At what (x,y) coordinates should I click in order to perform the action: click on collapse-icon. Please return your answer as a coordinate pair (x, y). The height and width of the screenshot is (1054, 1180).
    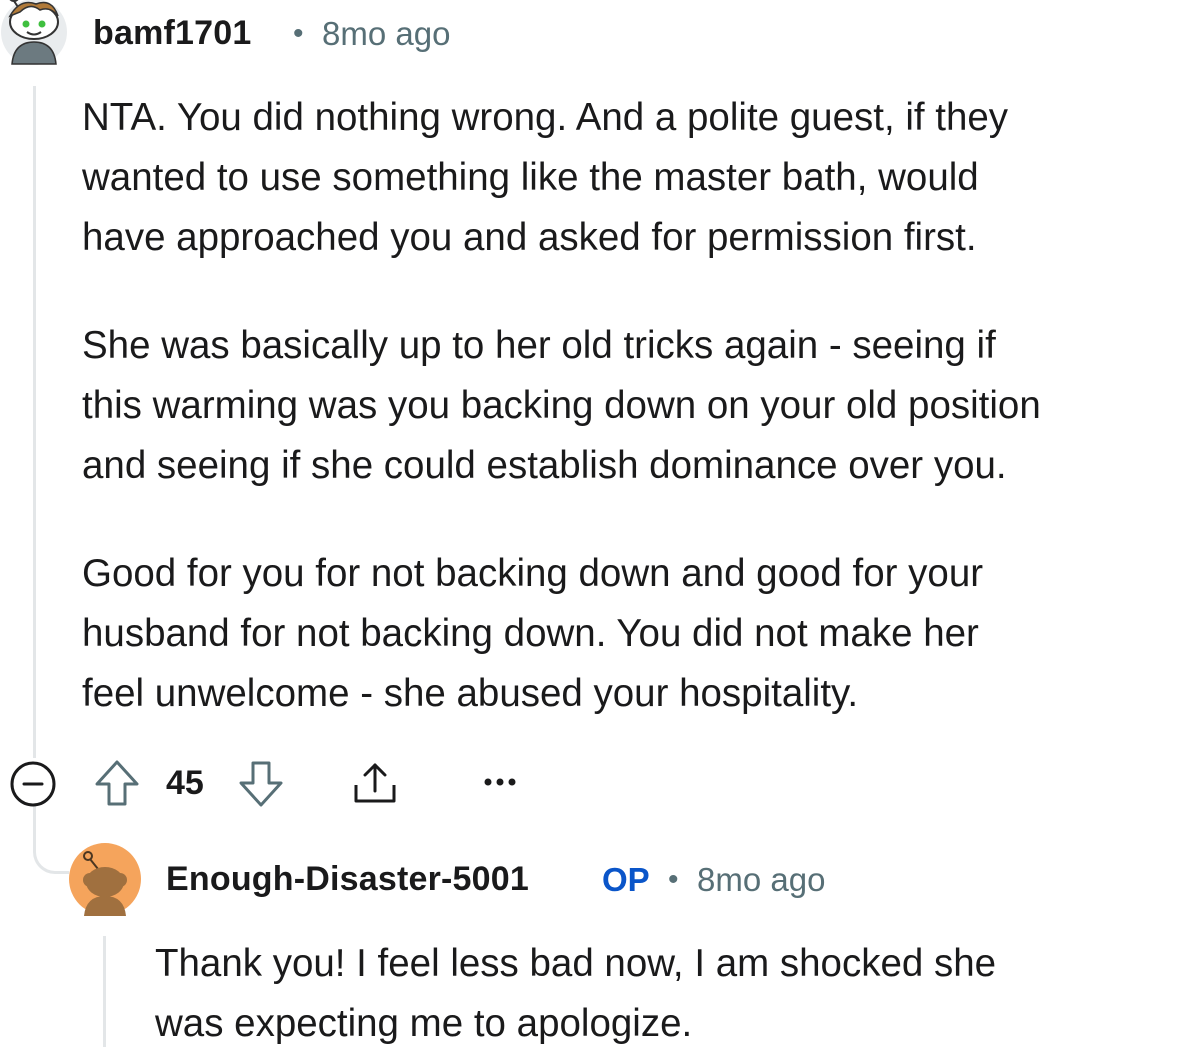
    Looking at the image, I should click on (33, 784).